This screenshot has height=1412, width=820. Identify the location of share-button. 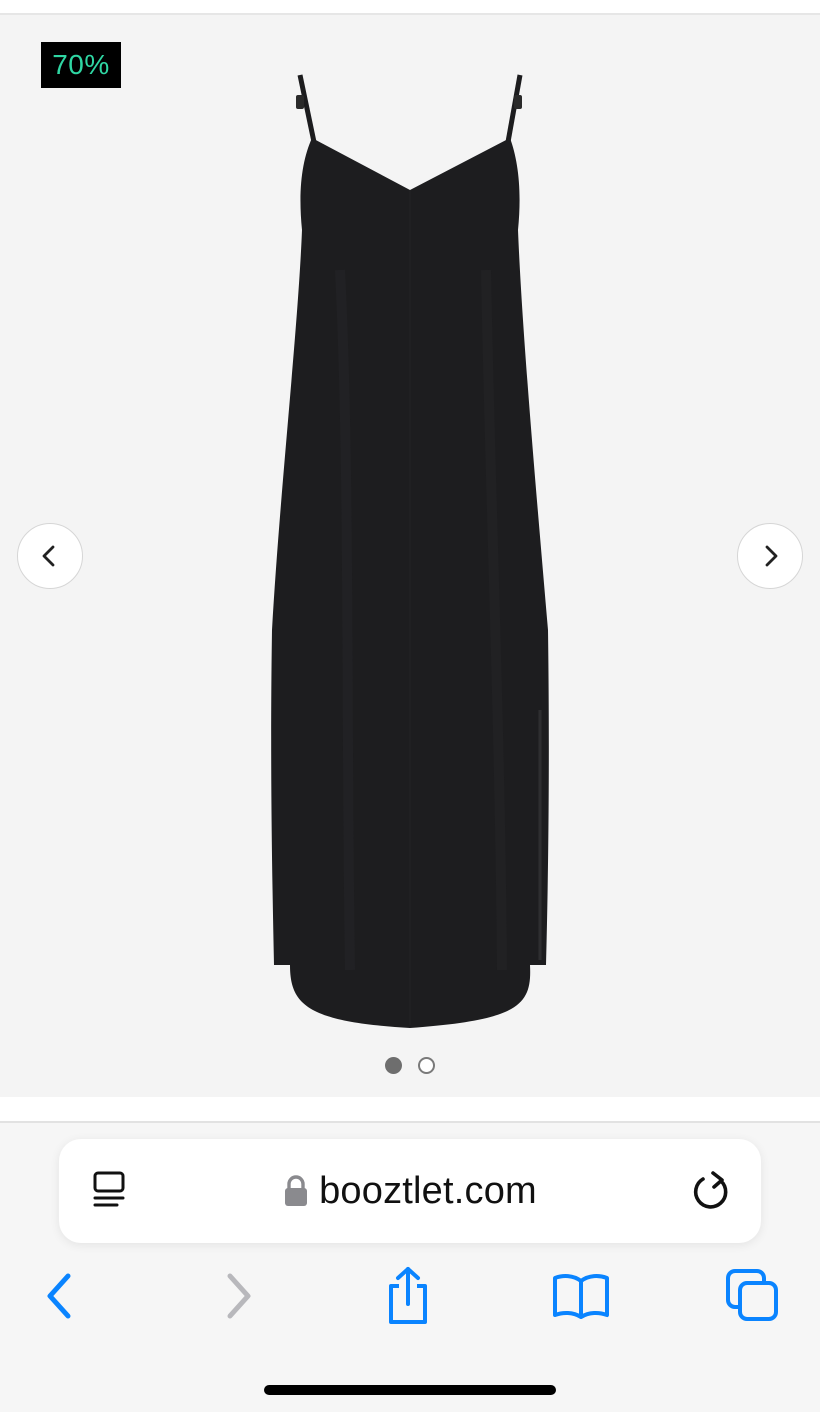
(408, 1296).